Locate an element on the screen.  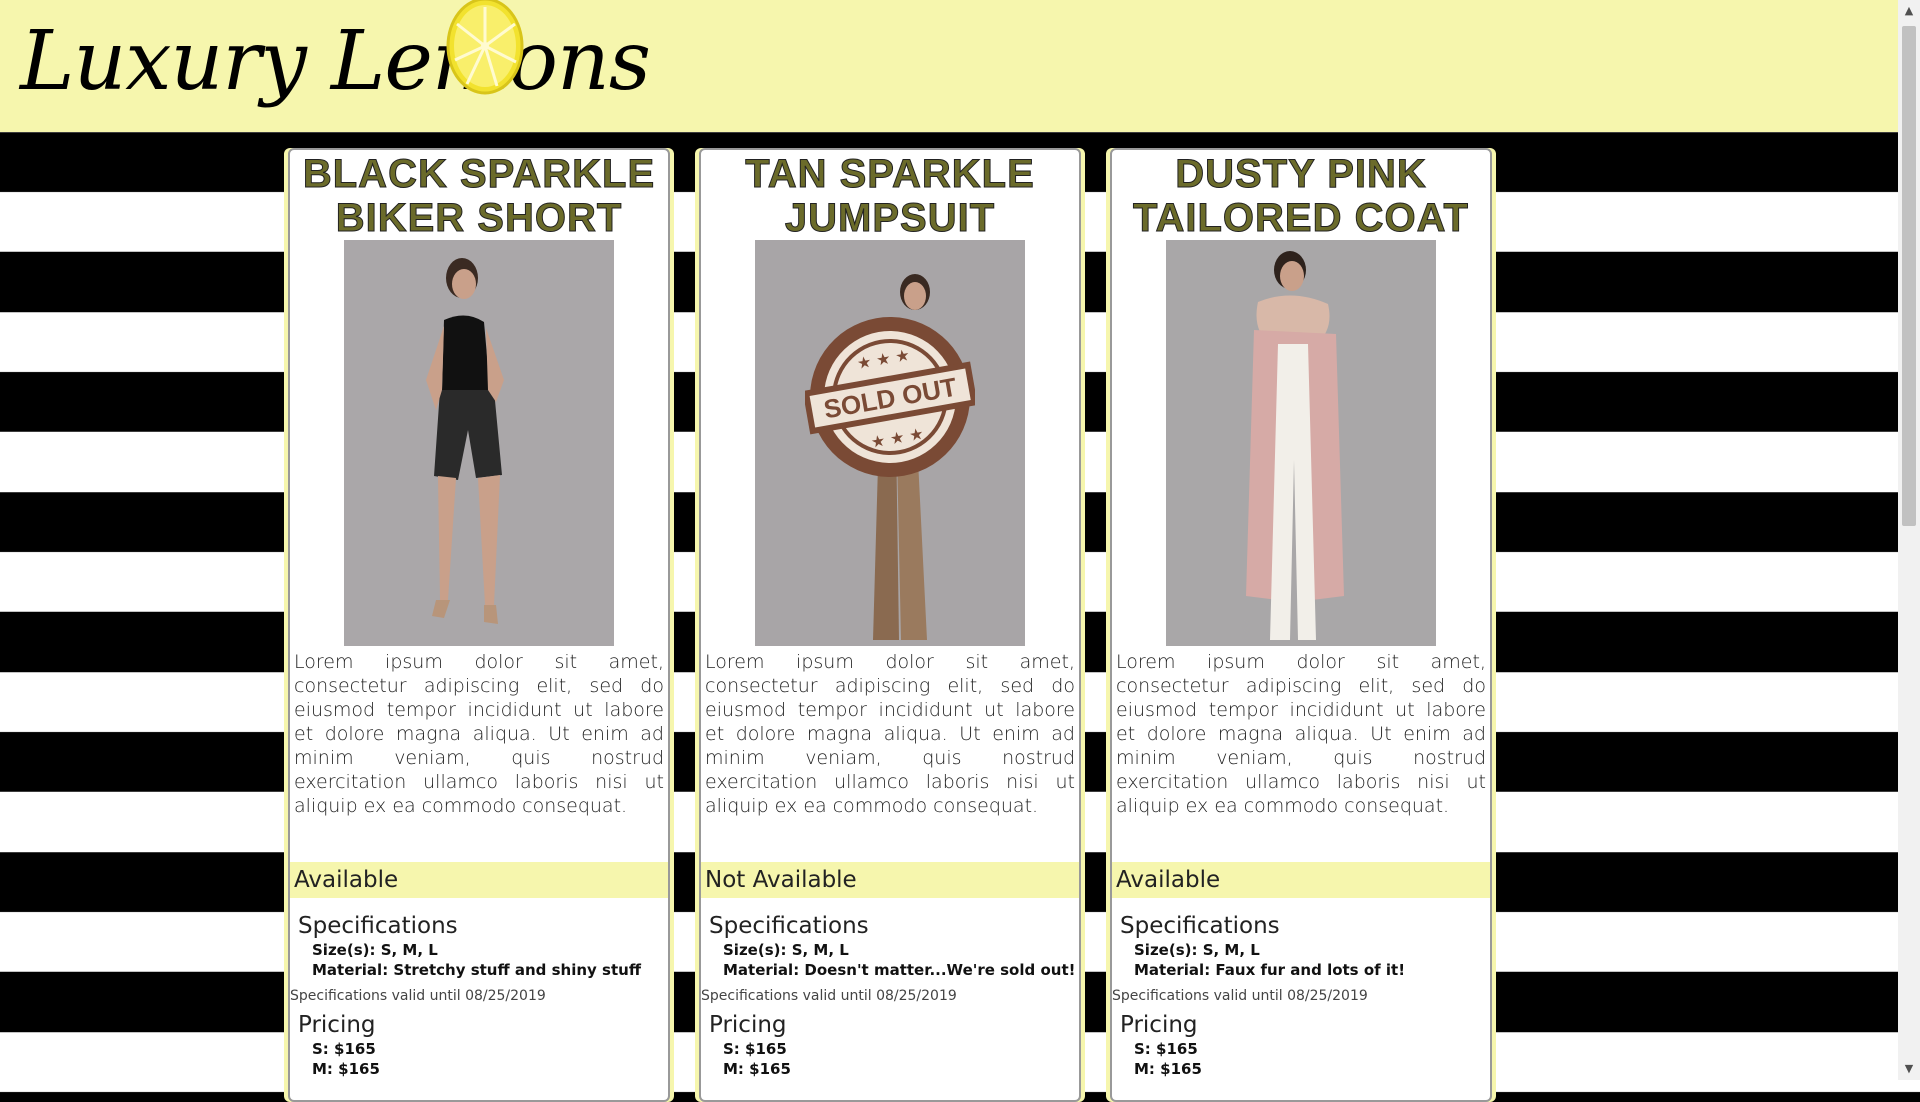
scroll-up-arrow-icon: ▲ is located at coordinates (1909, 11).